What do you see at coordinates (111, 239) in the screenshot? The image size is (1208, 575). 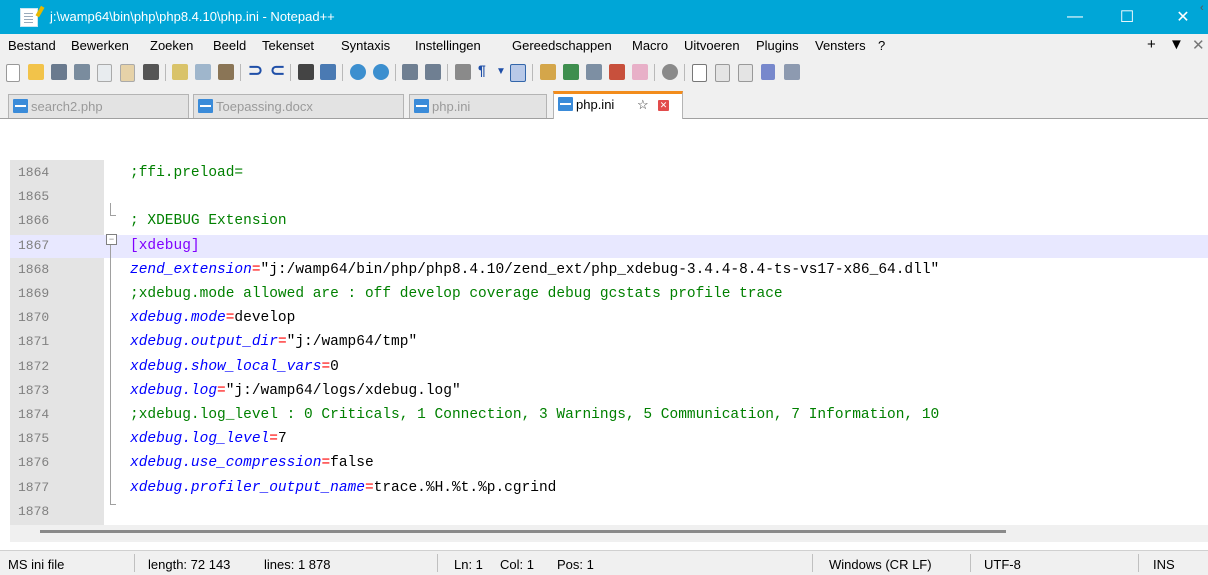 I see `fold-collapse-icon: −` at bounding box center [111, 239].